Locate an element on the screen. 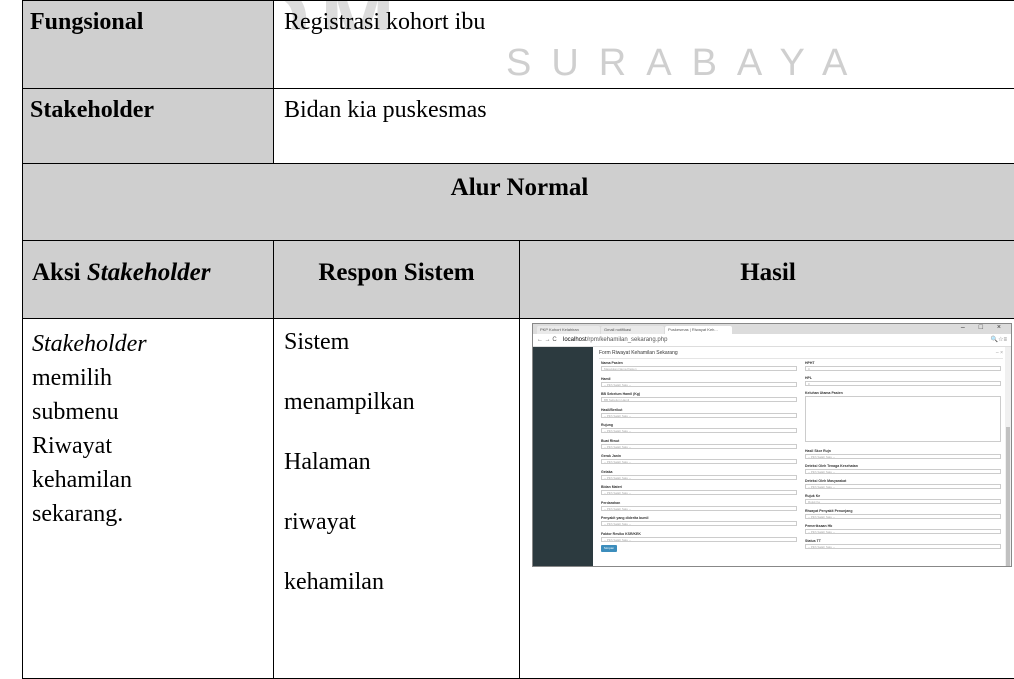  nav-arrows-icon: ← → C is located at coordinates (547, 340).